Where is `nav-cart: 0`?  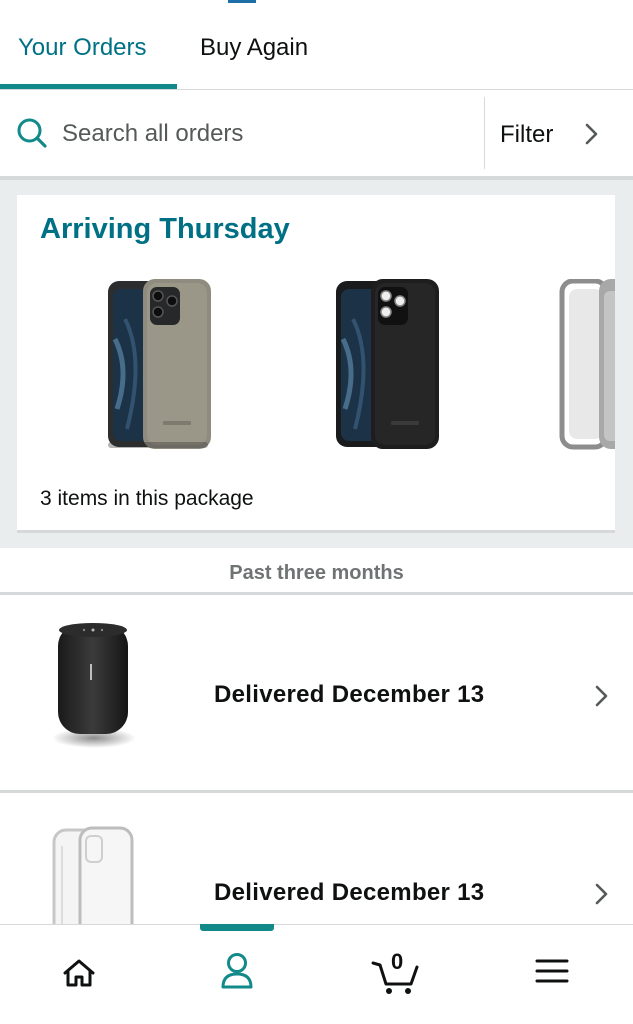
nav-cart: 0 is located at coordinates (397, 972).